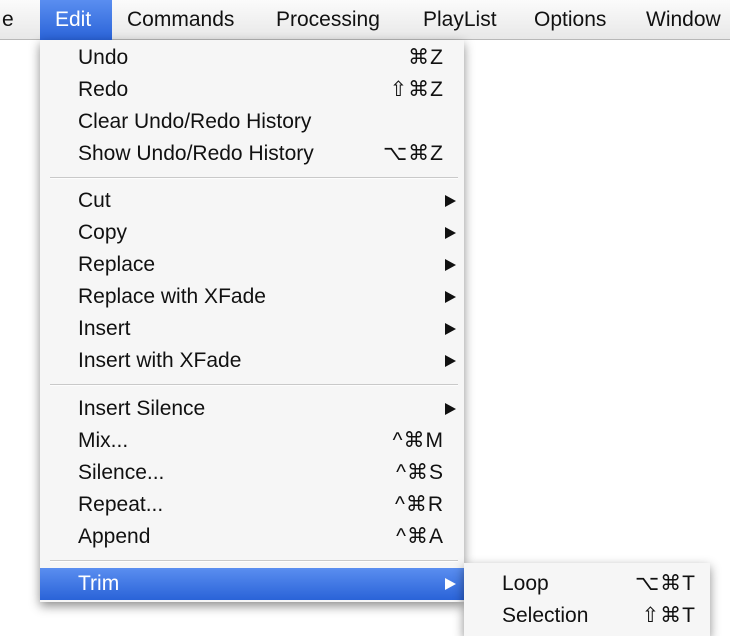 The width and height of the screenshot is (730, 636). What do you see at coordinates (252, 329) in the screenshot?
I see `menu-item-insert: Insert` at bounding box center [252, 329].